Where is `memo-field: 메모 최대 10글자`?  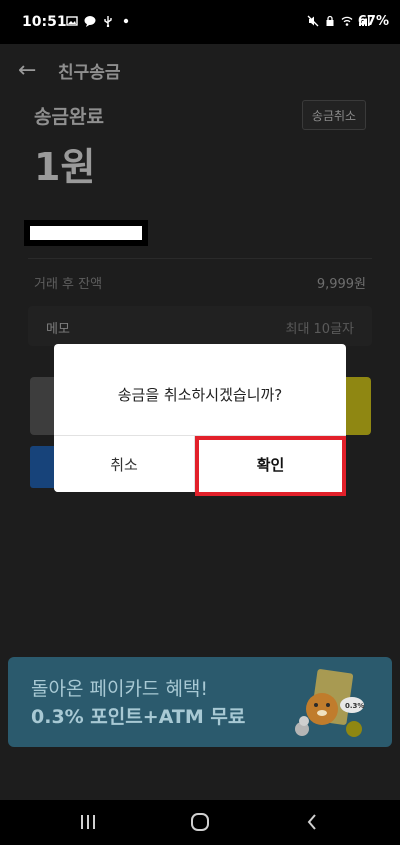 memo-field: 메모 최대 10글자 is located at coordinates (200, 326).